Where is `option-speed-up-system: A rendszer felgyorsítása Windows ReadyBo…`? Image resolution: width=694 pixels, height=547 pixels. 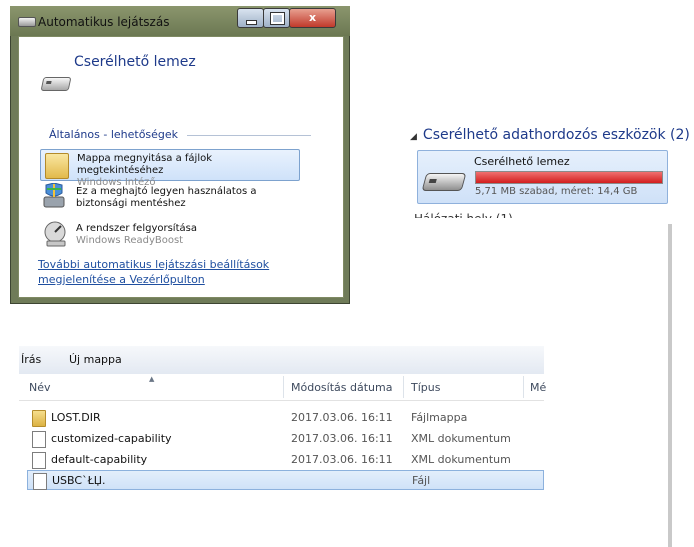
option-speed-up-system: A rendszer felgyorsítása Windows ReadyBo… is located at coordinates (170, 235).